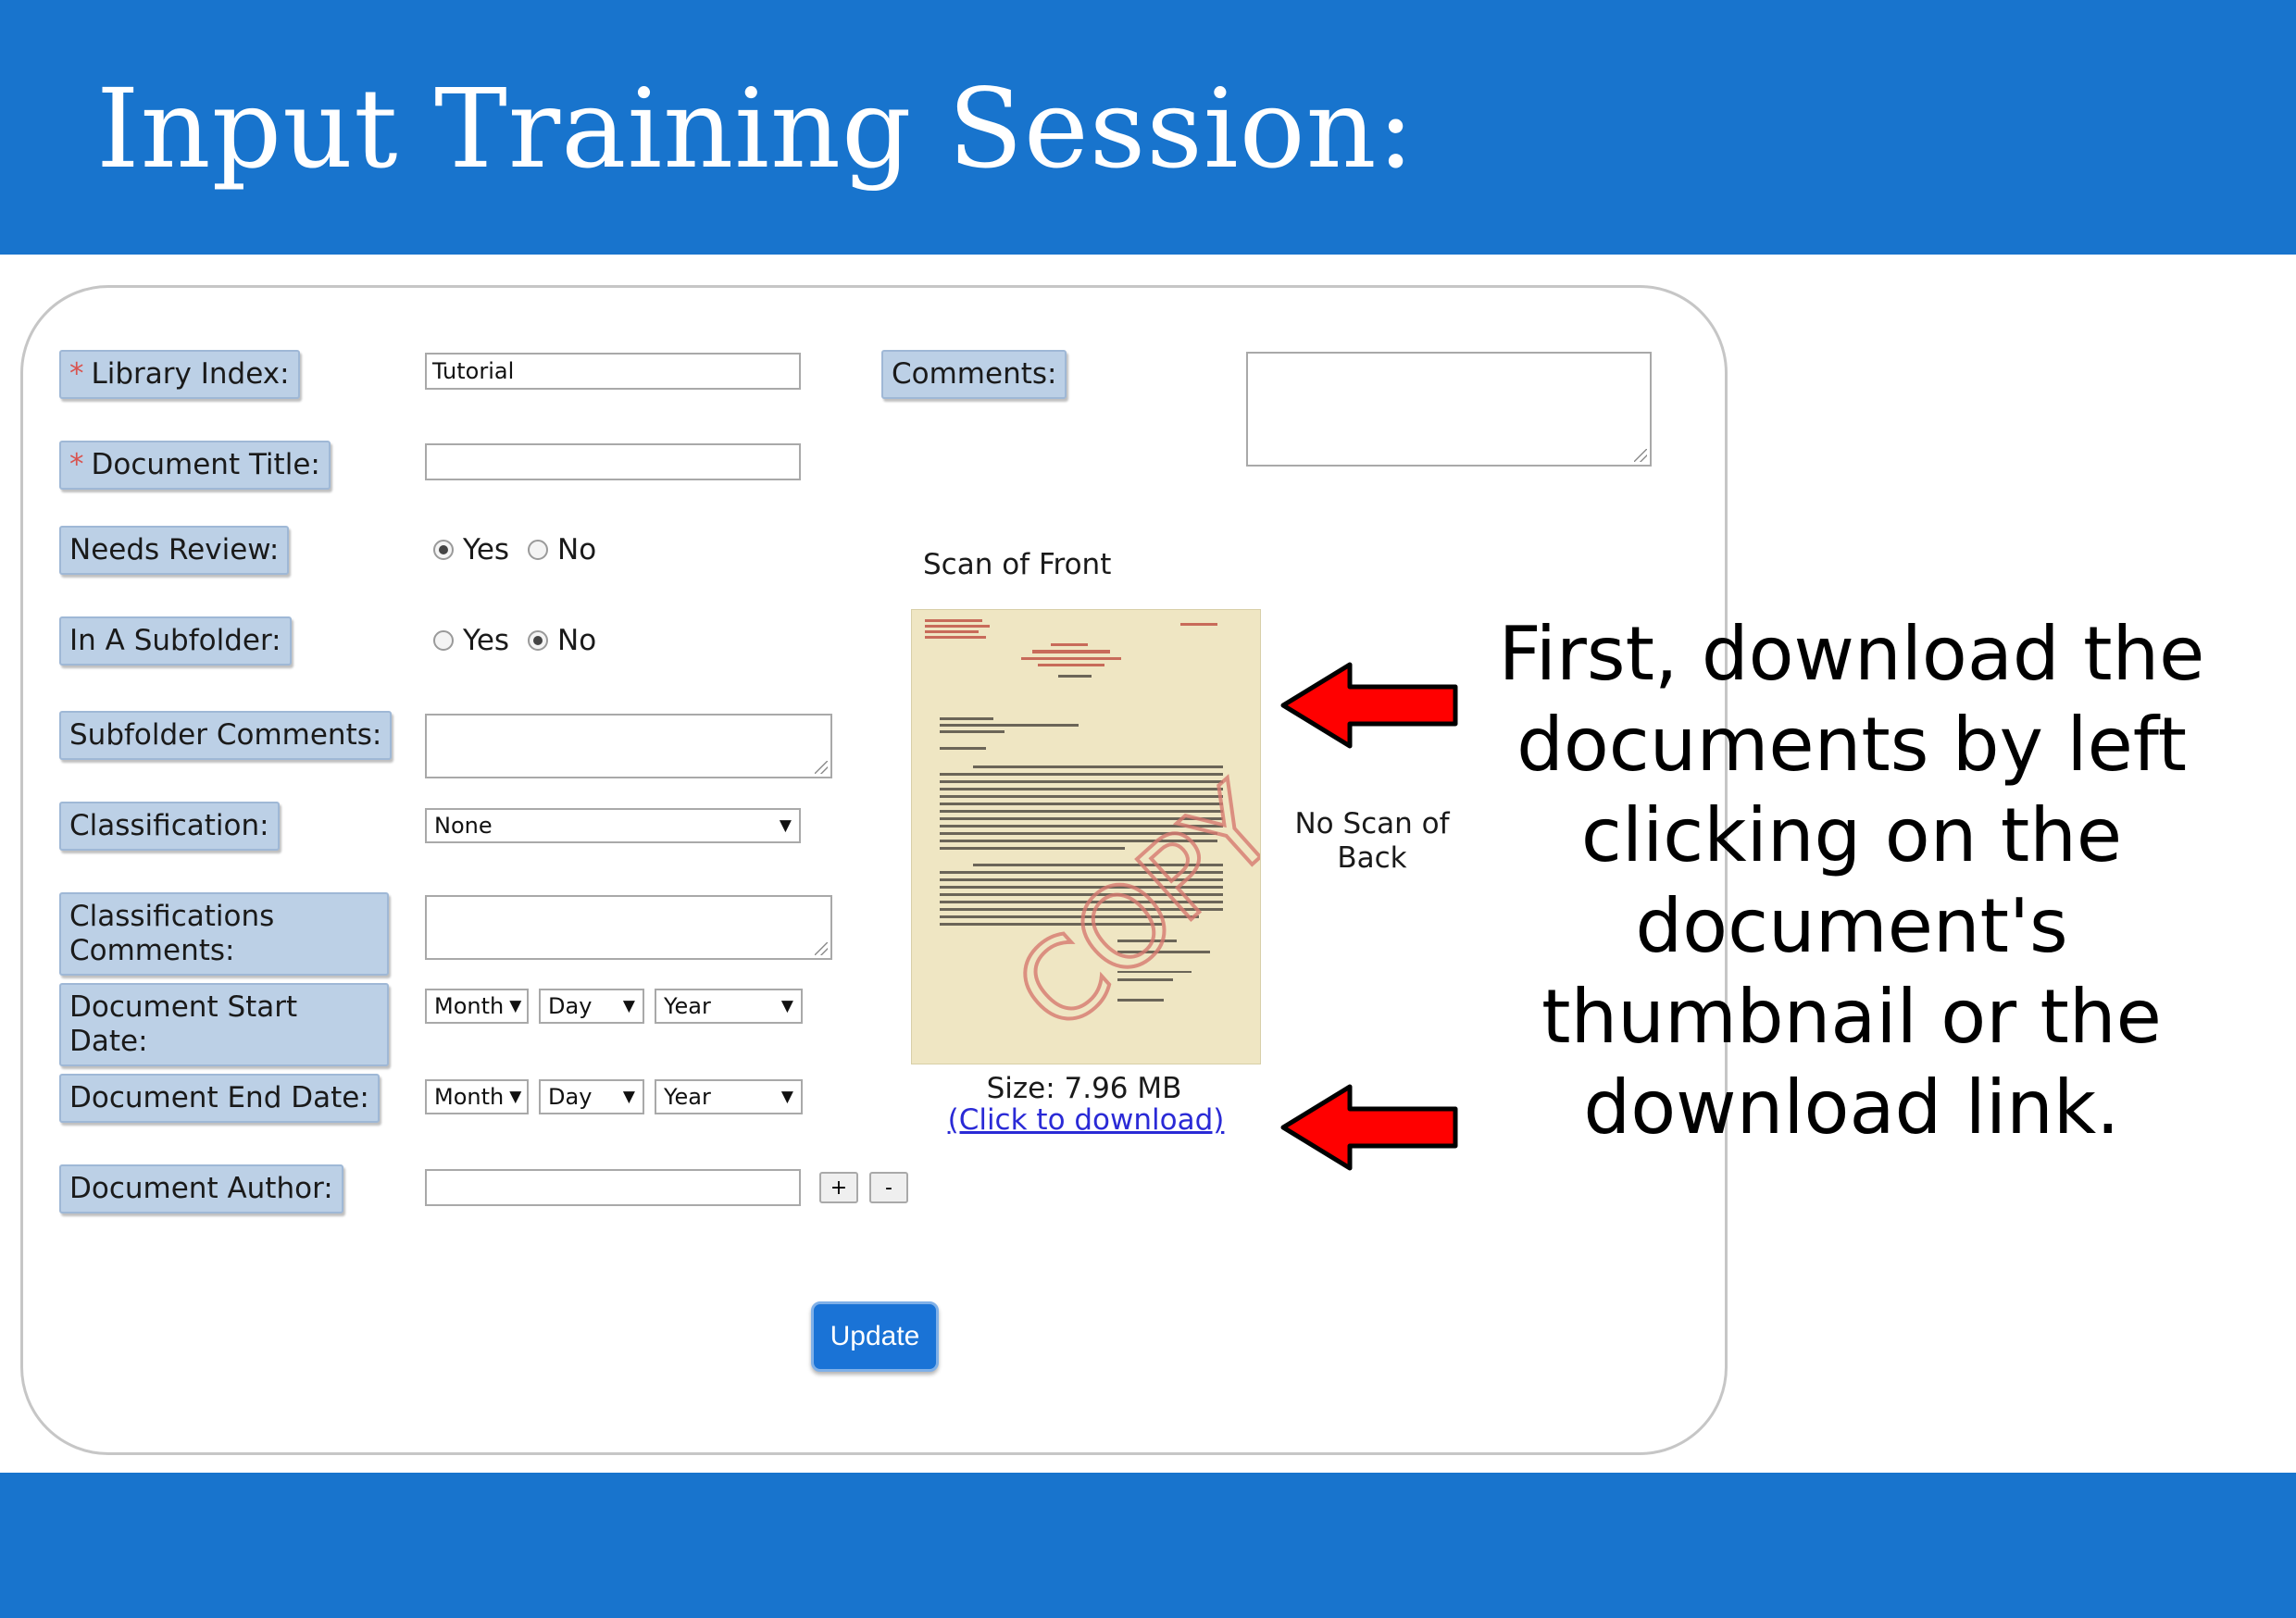 This screenshot has height=1618, width=2296. Describe the element at coordinates (169, 826) in the screenshot. I see `classification-label: Classification:` at that location.